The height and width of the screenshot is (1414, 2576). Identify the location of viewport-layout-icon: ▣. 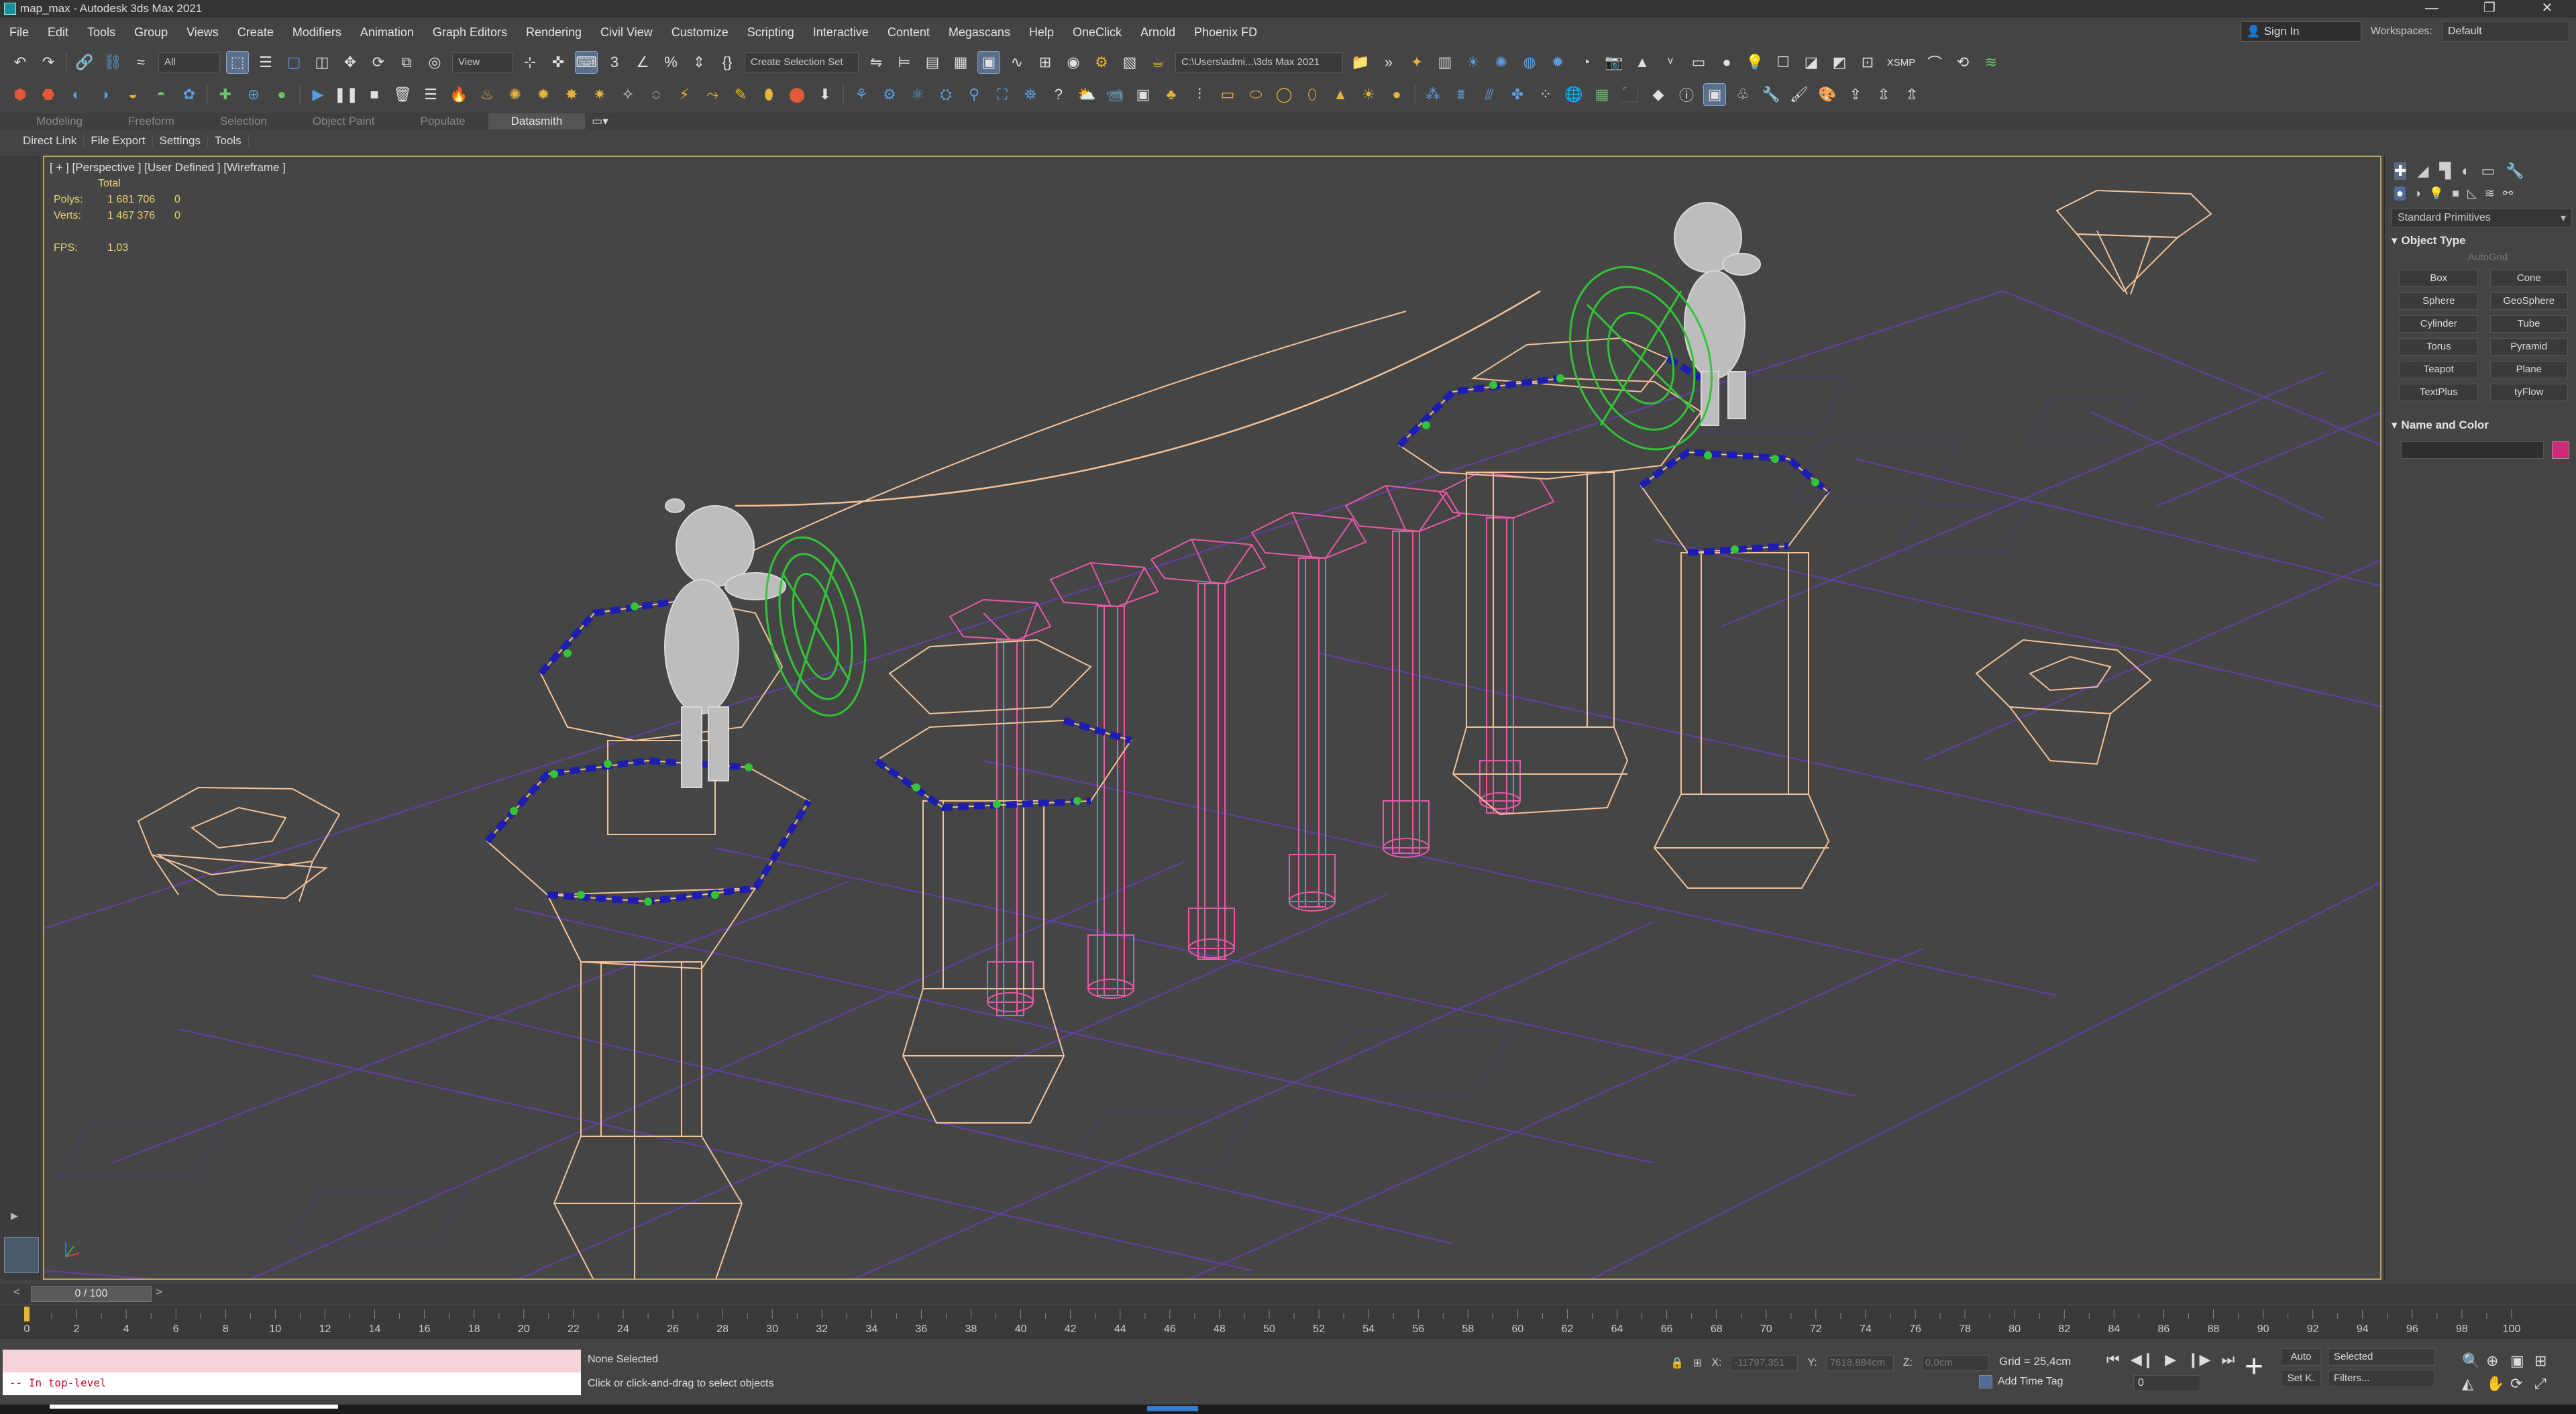
(1143, 94).